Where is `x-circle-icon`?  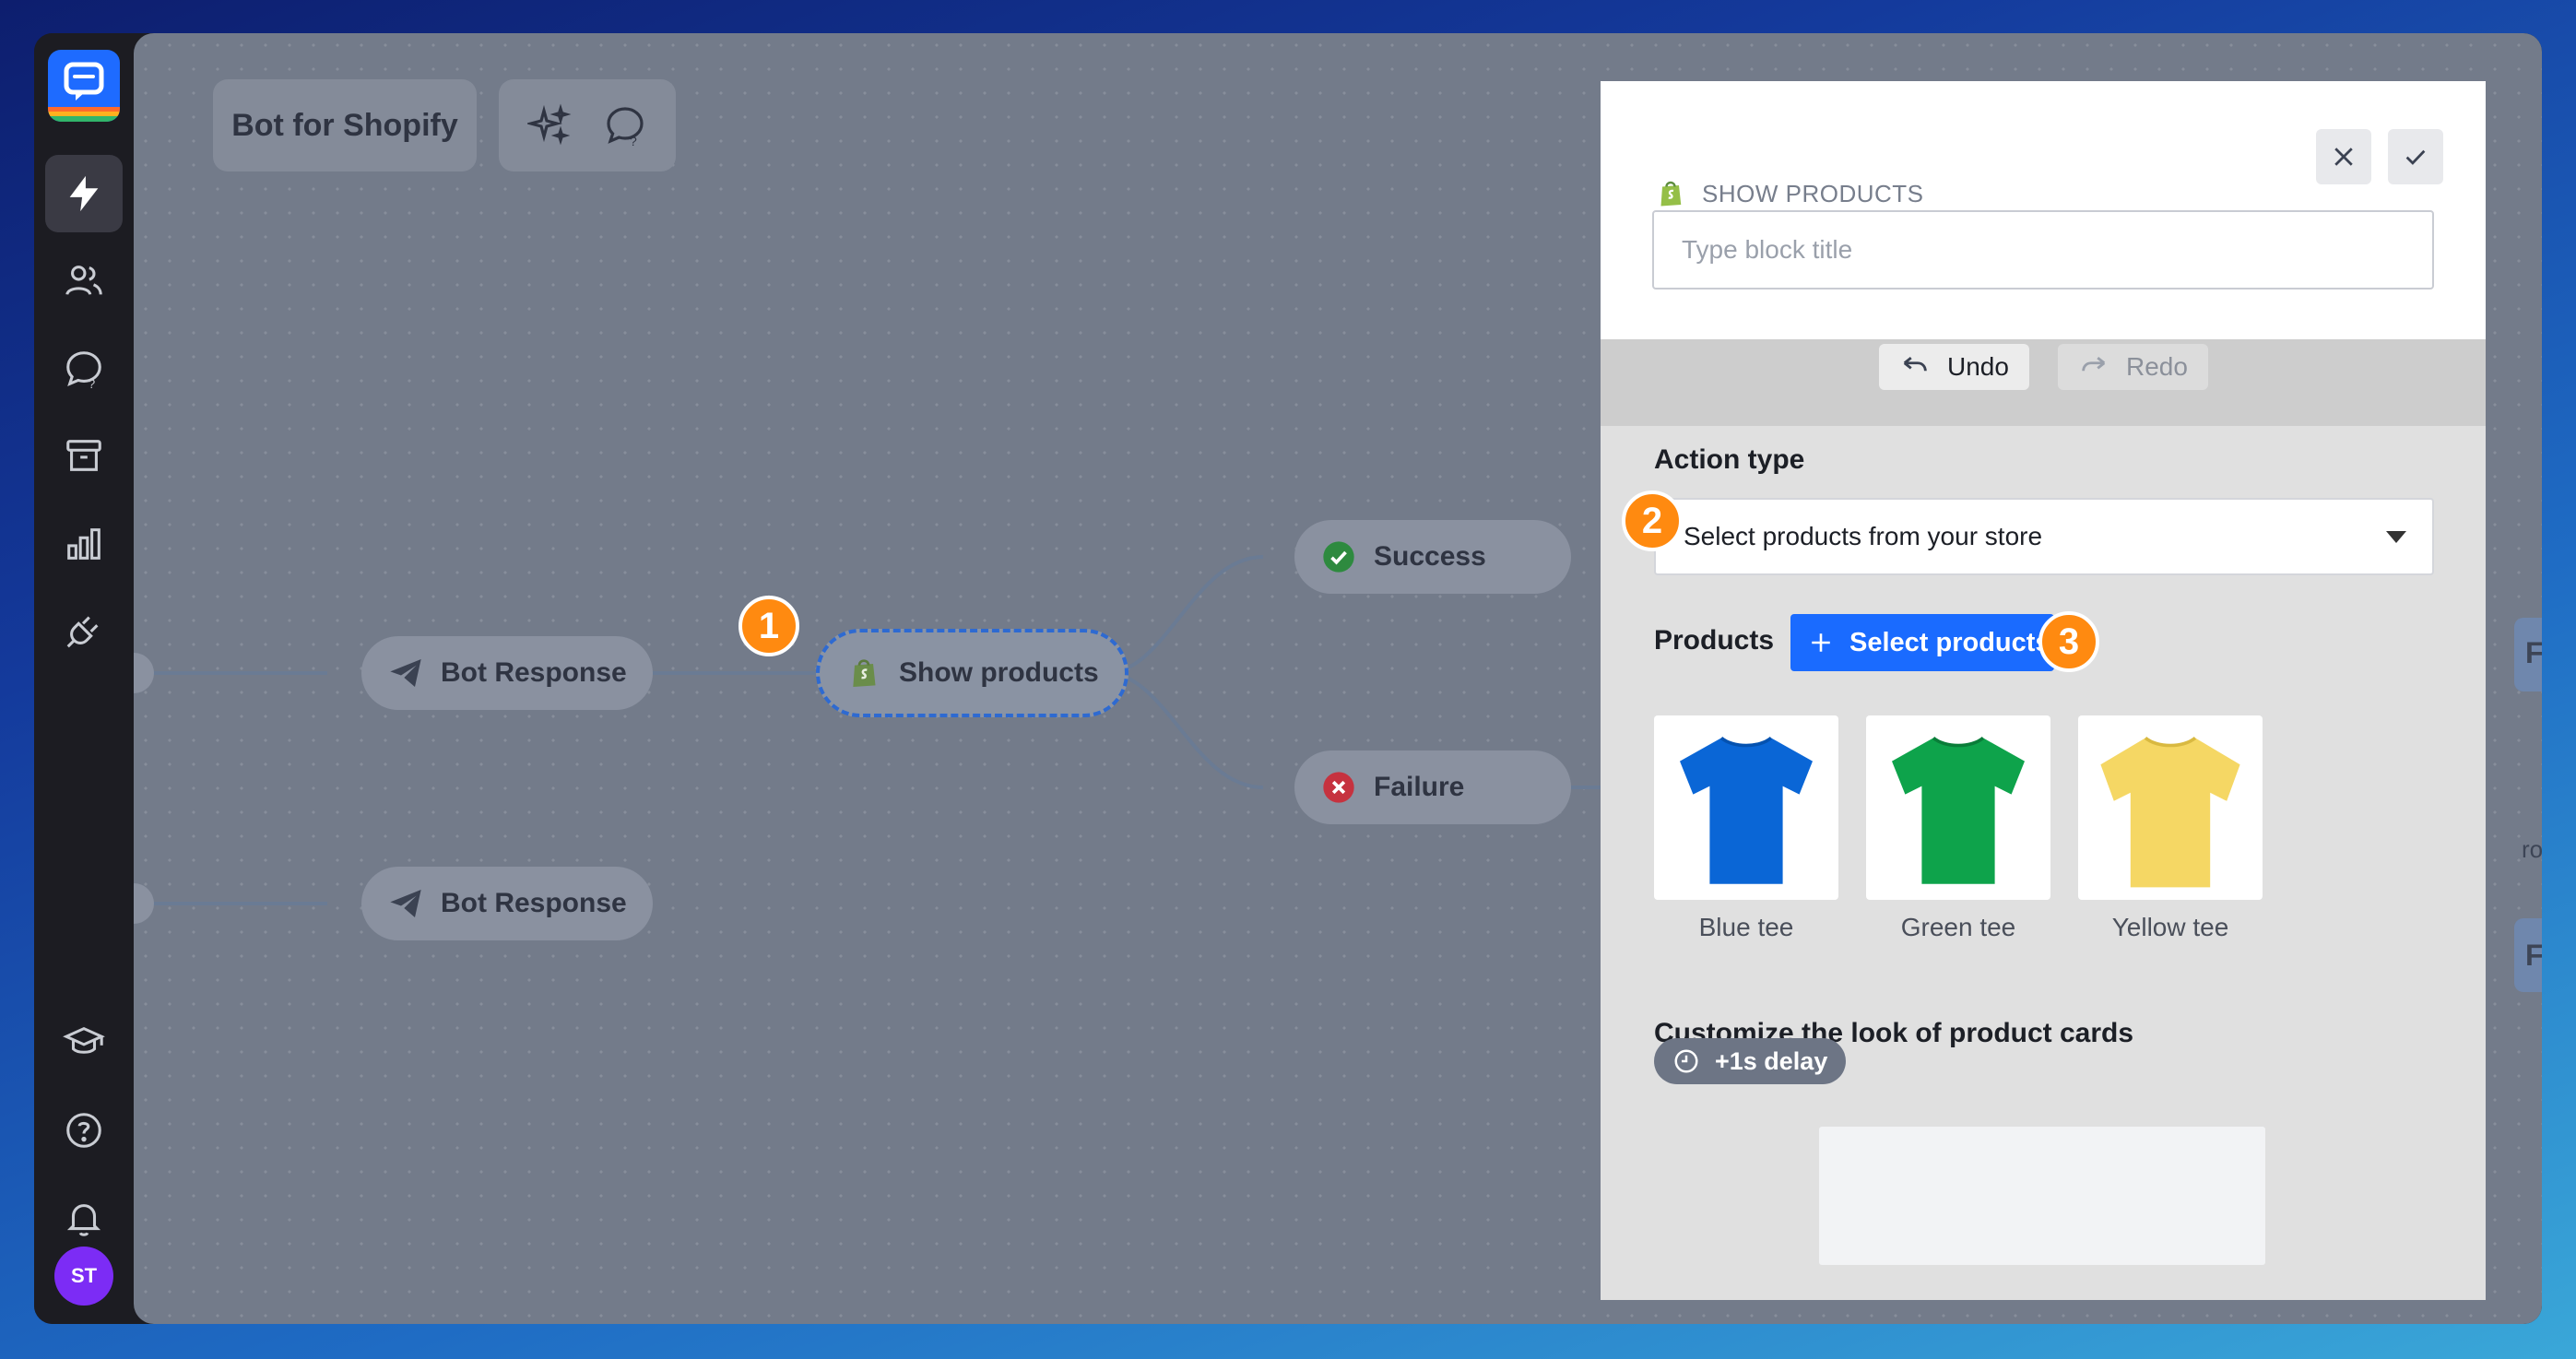
x-circle-icon is located at coordinates (1338, 787).